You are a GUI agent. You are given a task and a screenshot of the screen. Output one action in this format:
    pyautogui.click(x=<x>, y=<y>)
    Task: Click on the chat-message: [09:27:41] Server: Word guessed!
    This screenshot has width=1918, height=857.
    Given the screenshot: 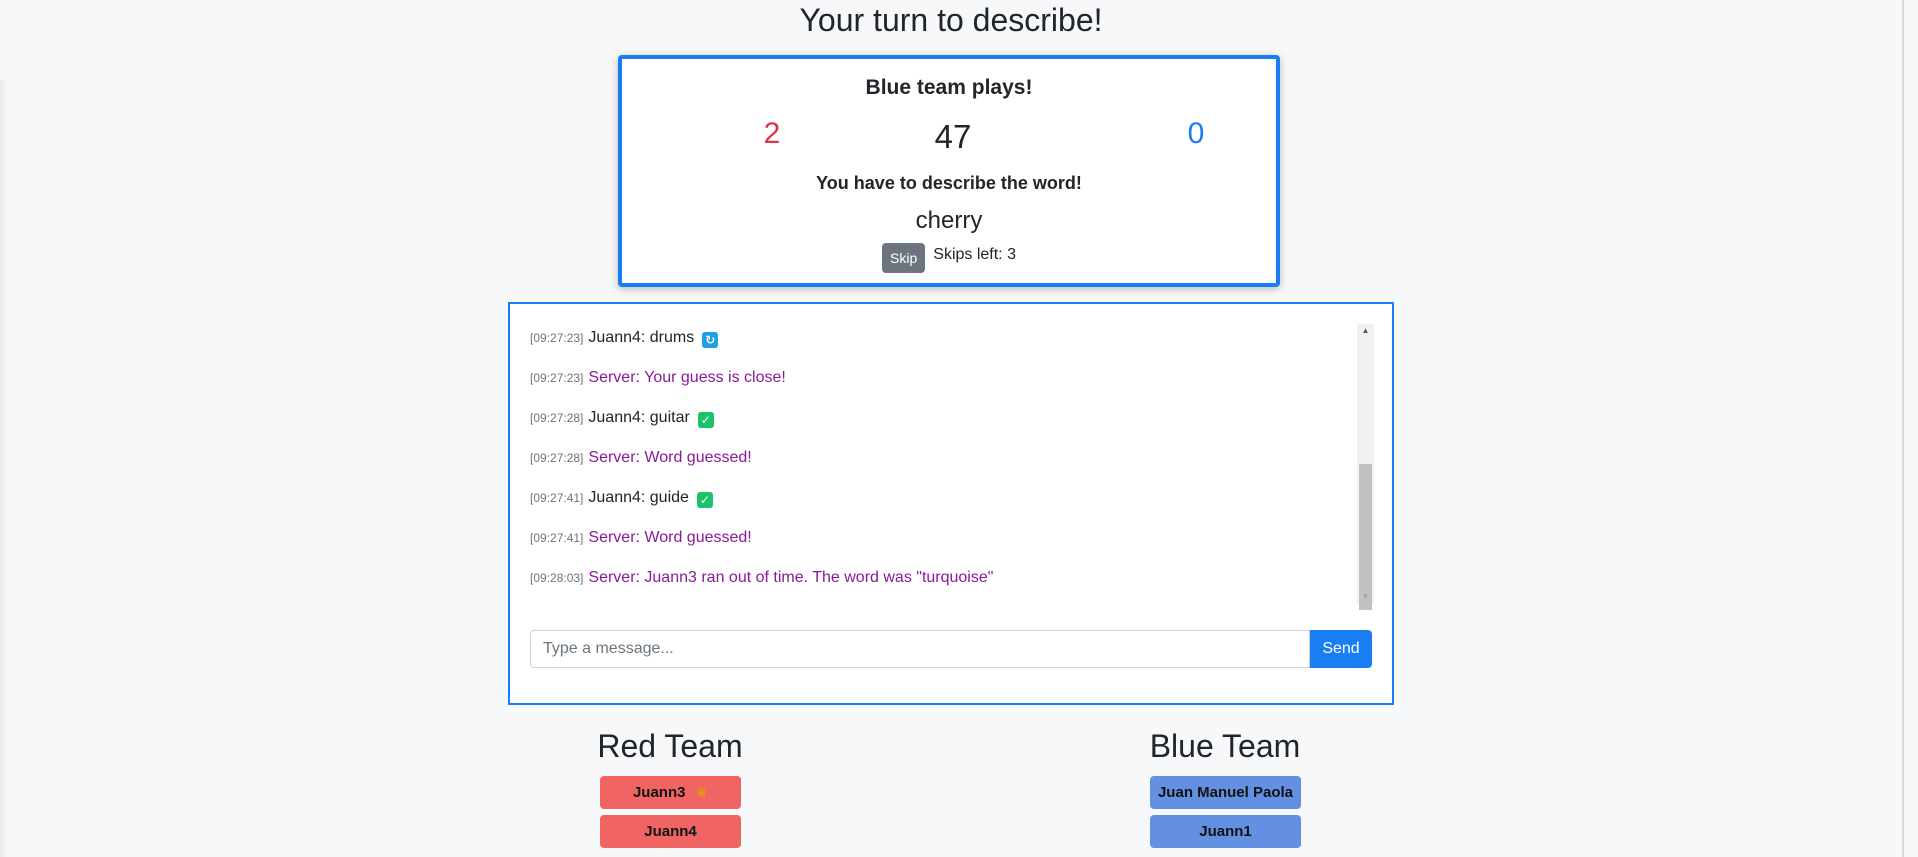 What is the action you would take?
    pyautogui.click(x=641, y=538)
    